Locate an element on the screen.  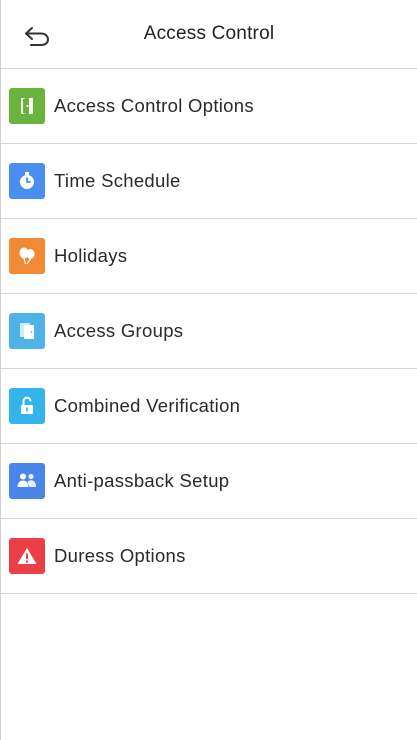
menu-item-anti-passback-setup: Anti-passback Setup is located at coordinates (209, 481).